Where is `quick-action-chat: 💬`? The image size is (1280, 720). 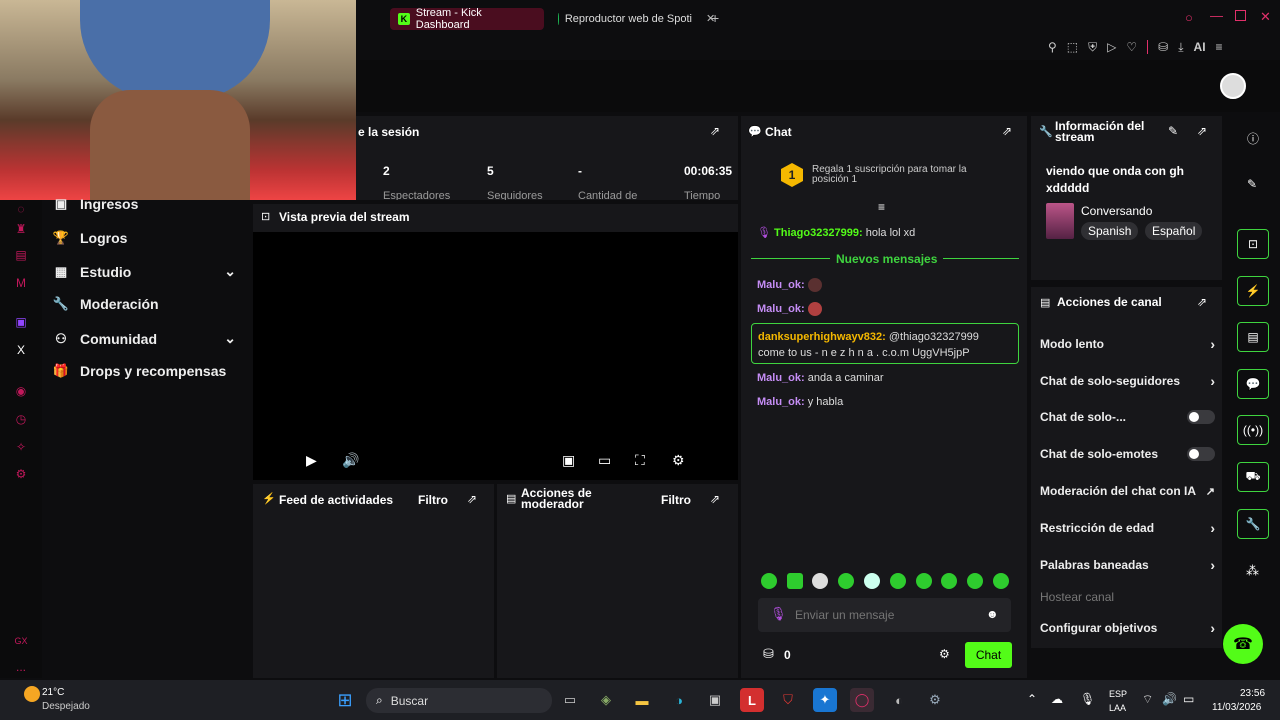 quick-action-chat: 💬 is located at coordinates (1253, 384).